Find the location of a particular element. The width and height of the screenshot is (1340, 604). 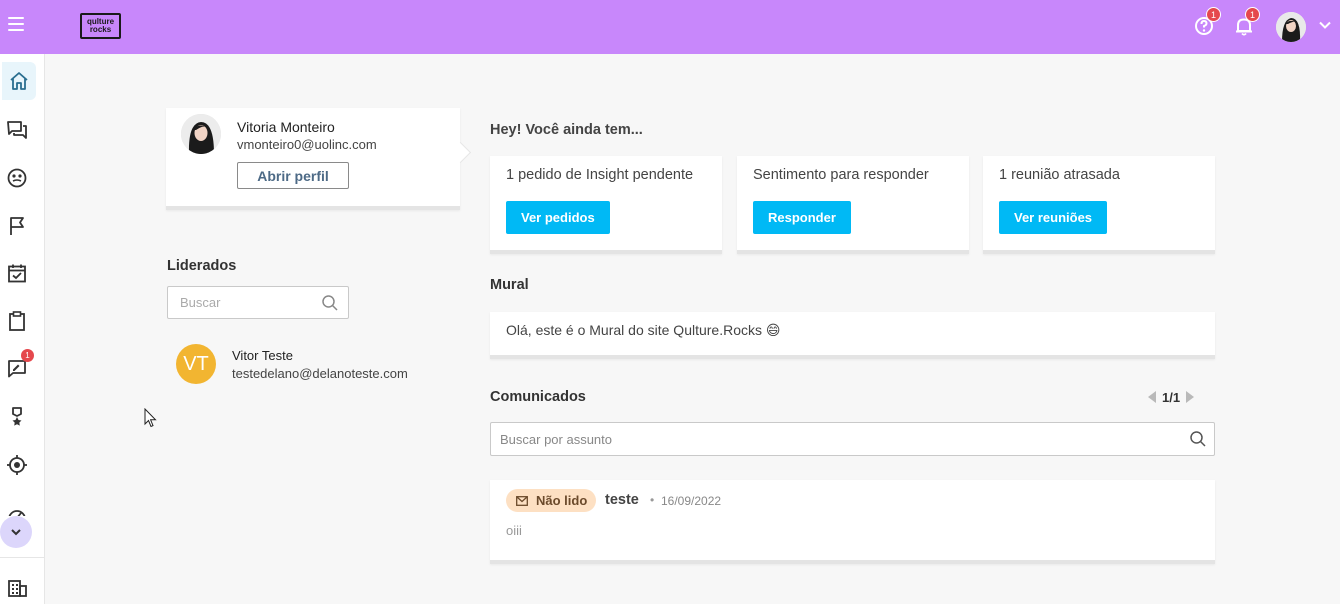

mouse-cursor-icon is located at coordinates (150, 418).